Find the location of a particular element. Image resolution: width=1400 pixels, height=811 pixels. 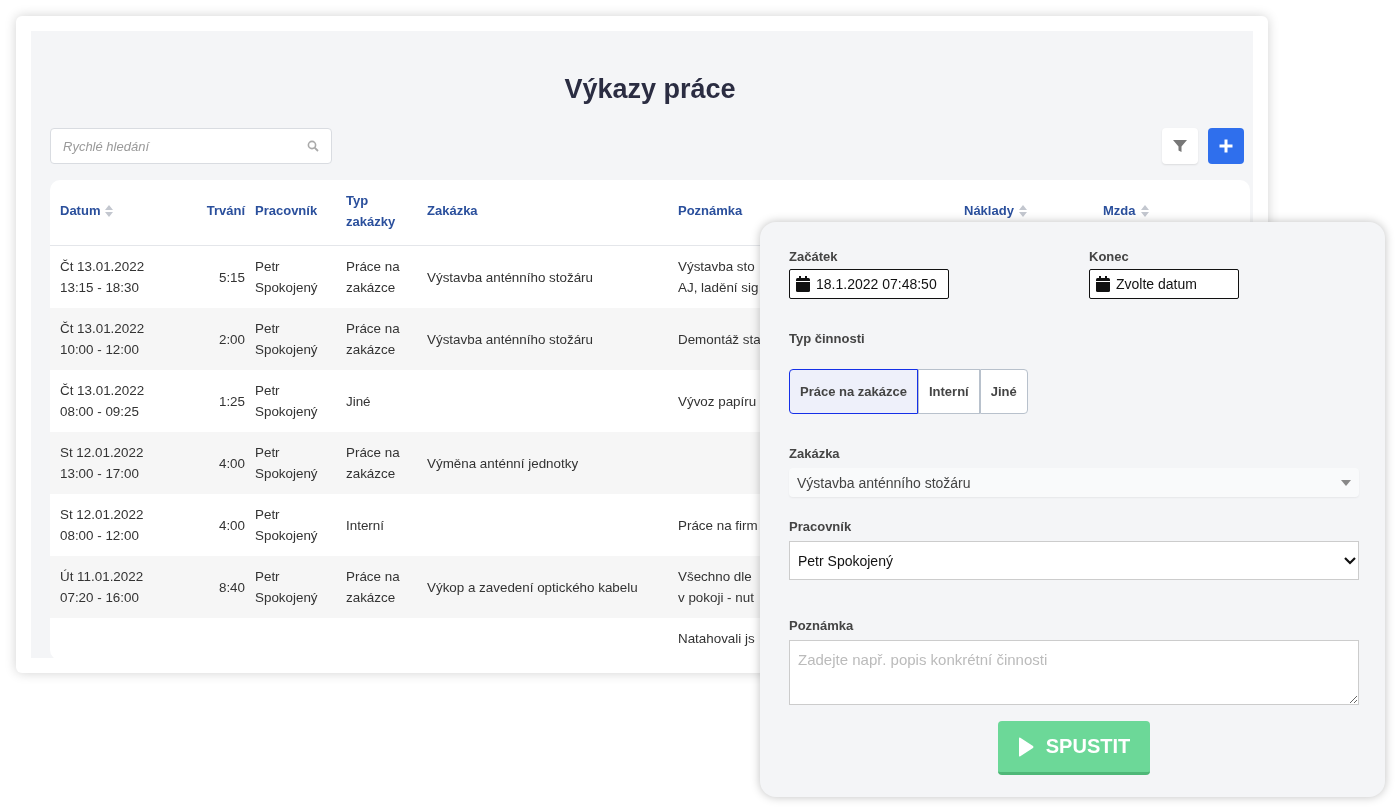

filter-button is located at coordinates (1180, 146).